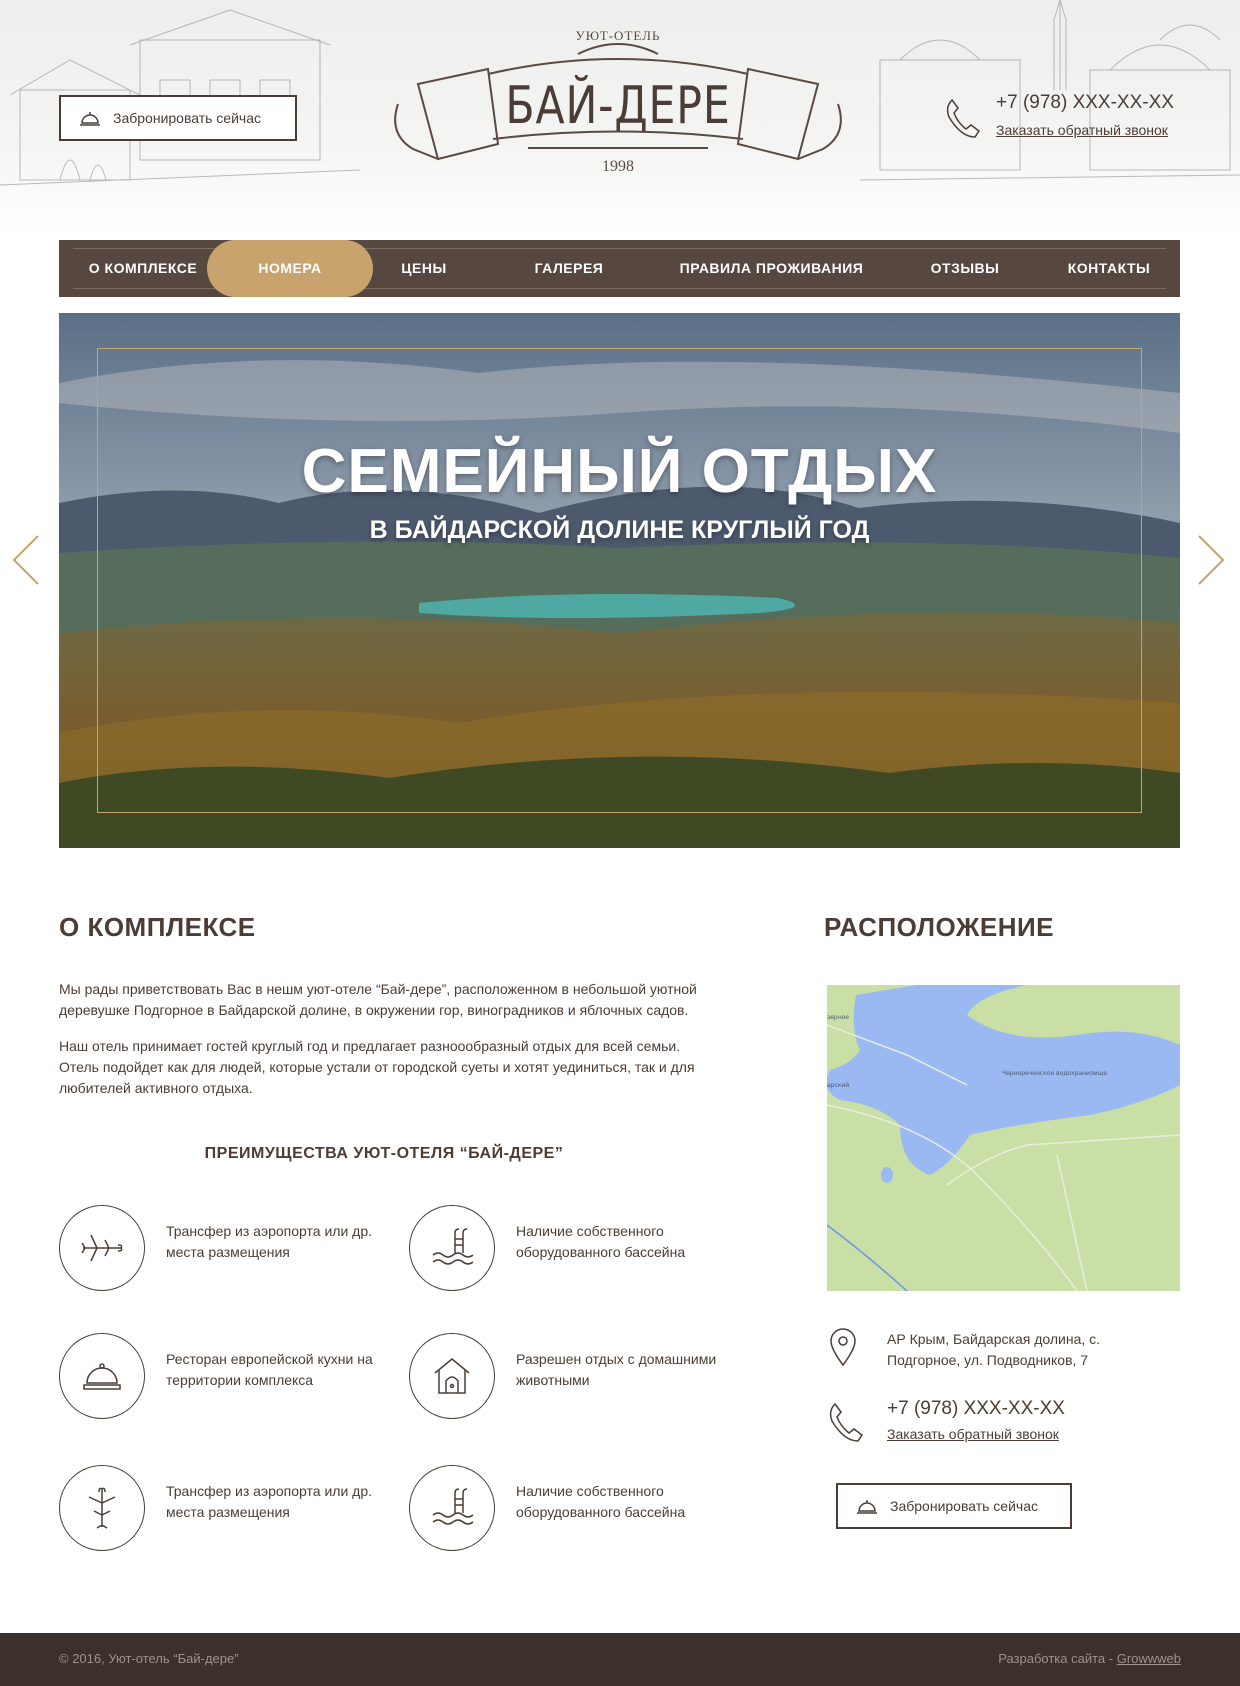  Describe the element at coordinates (1082, 130) in the screenshot. I see `header-callback-link: Заказать обратный звонок` at that location.